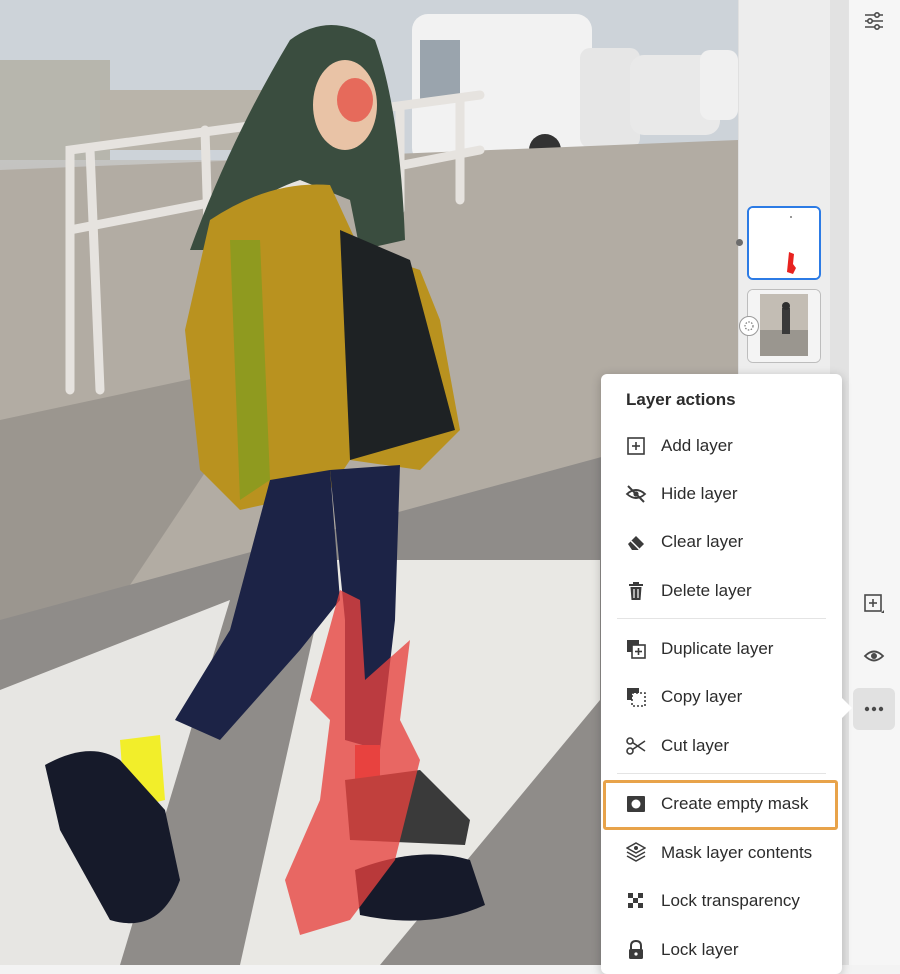 This screenshot has width=900, height=974. I want to click on eye-icon, so click(874, 656).